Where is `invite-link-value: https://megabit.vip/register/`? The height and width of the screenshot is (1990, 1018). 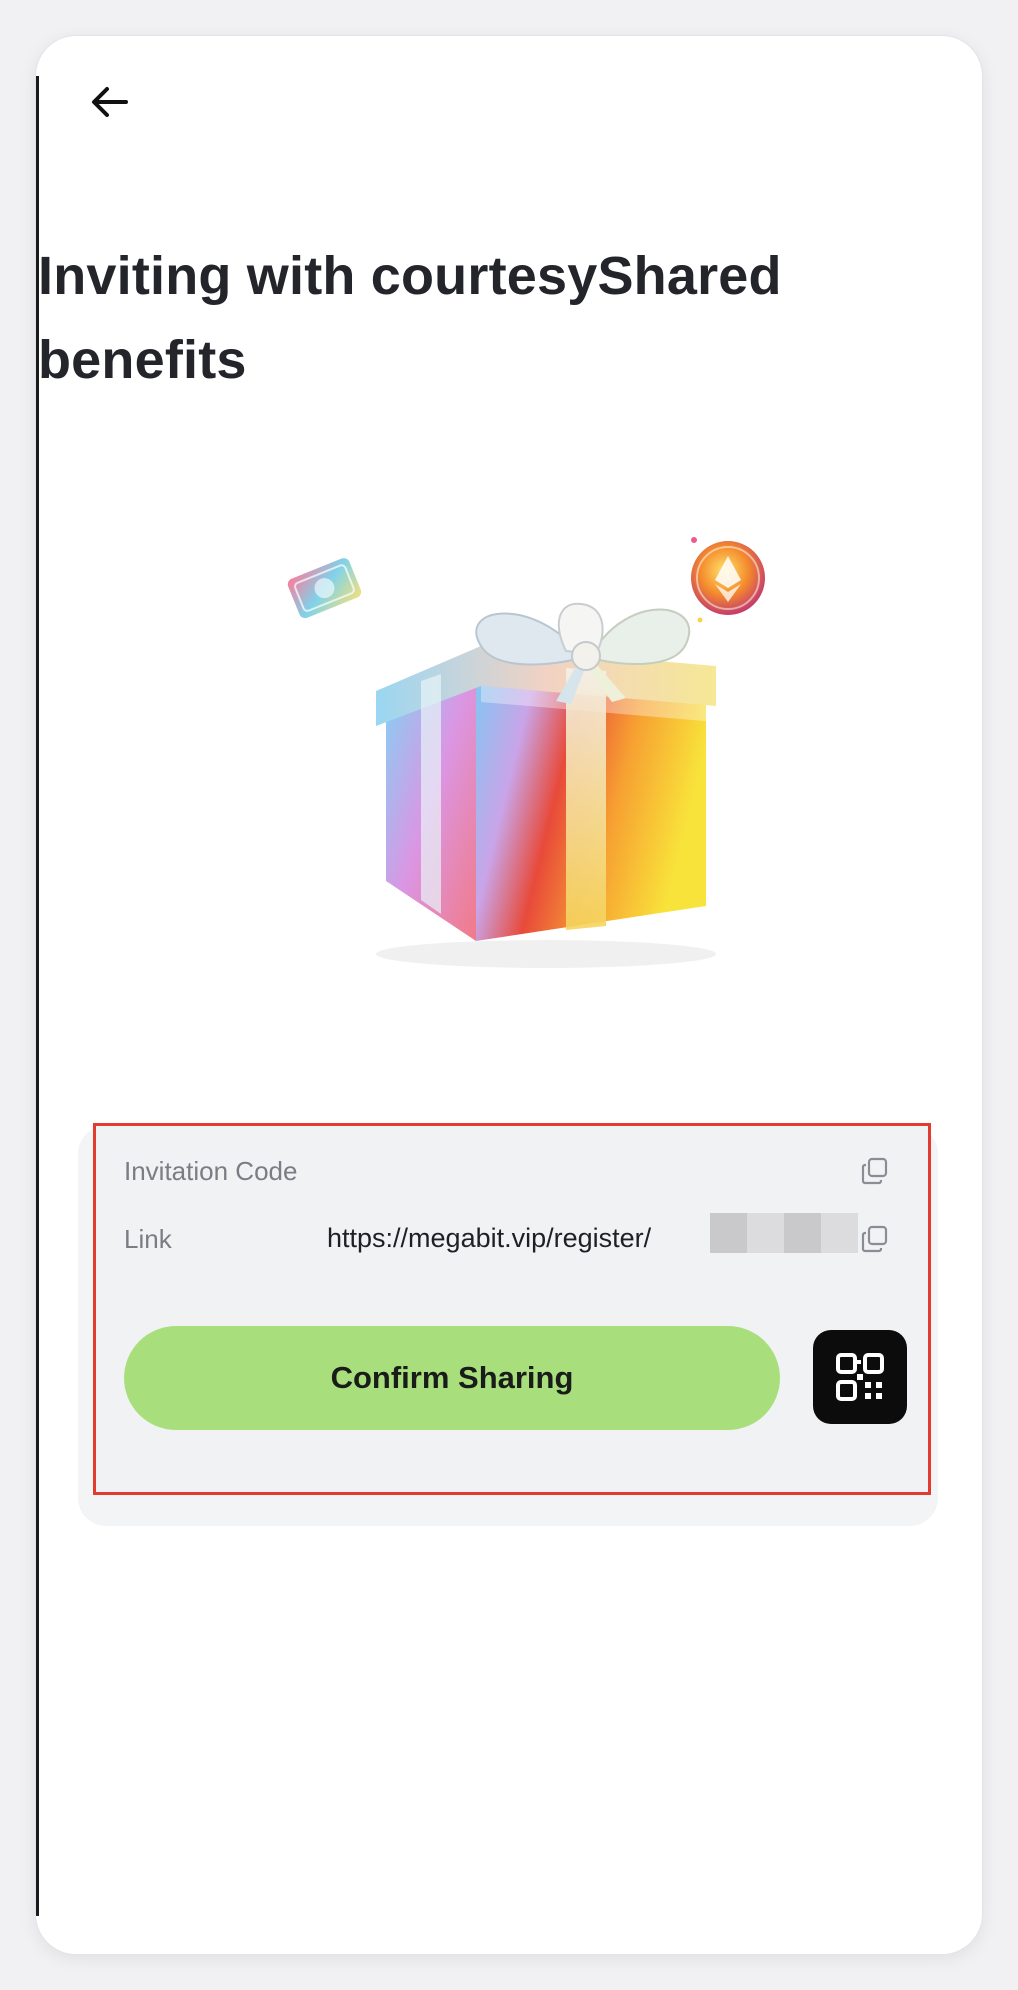 invite-link-value: https://megabit.vip/register/ is located at coordinates (489, 1238).